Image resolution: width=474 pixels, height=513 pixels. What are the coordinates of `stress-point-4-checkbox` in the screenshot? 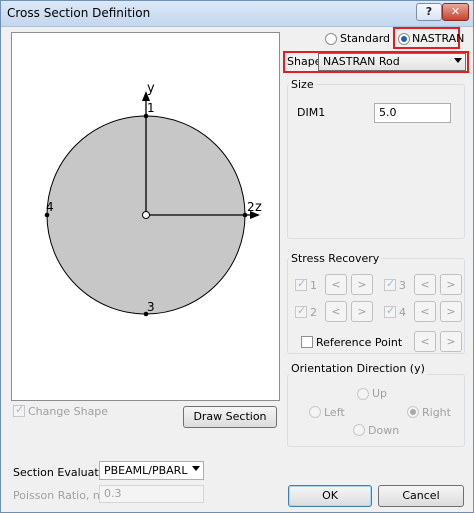 It's located at (390, 311).